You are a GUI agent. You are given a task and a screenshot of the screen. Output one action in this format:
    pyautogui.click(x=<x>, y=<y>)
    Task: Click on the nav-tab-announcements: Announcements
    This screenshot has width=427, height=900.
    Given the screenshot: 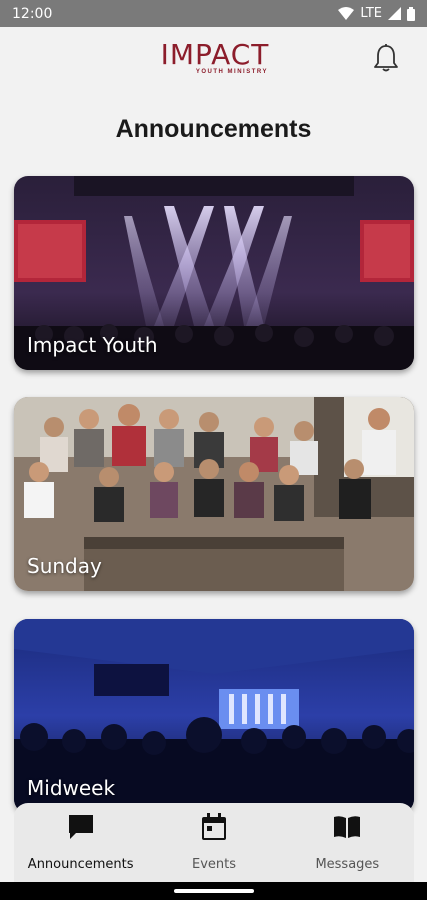 What is the action you would take?
    pyautogui.click(x=80, y=843)
    